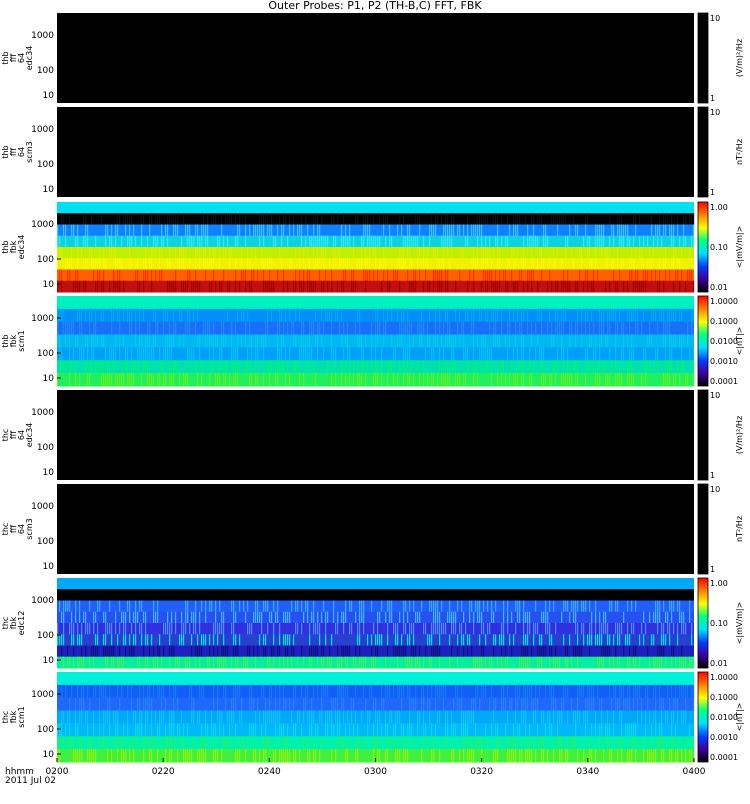 The image size is (750, 804). What do you see at coordinates (375, 230) in the screenshot?
I see `band` at bounding box center [375, 230].